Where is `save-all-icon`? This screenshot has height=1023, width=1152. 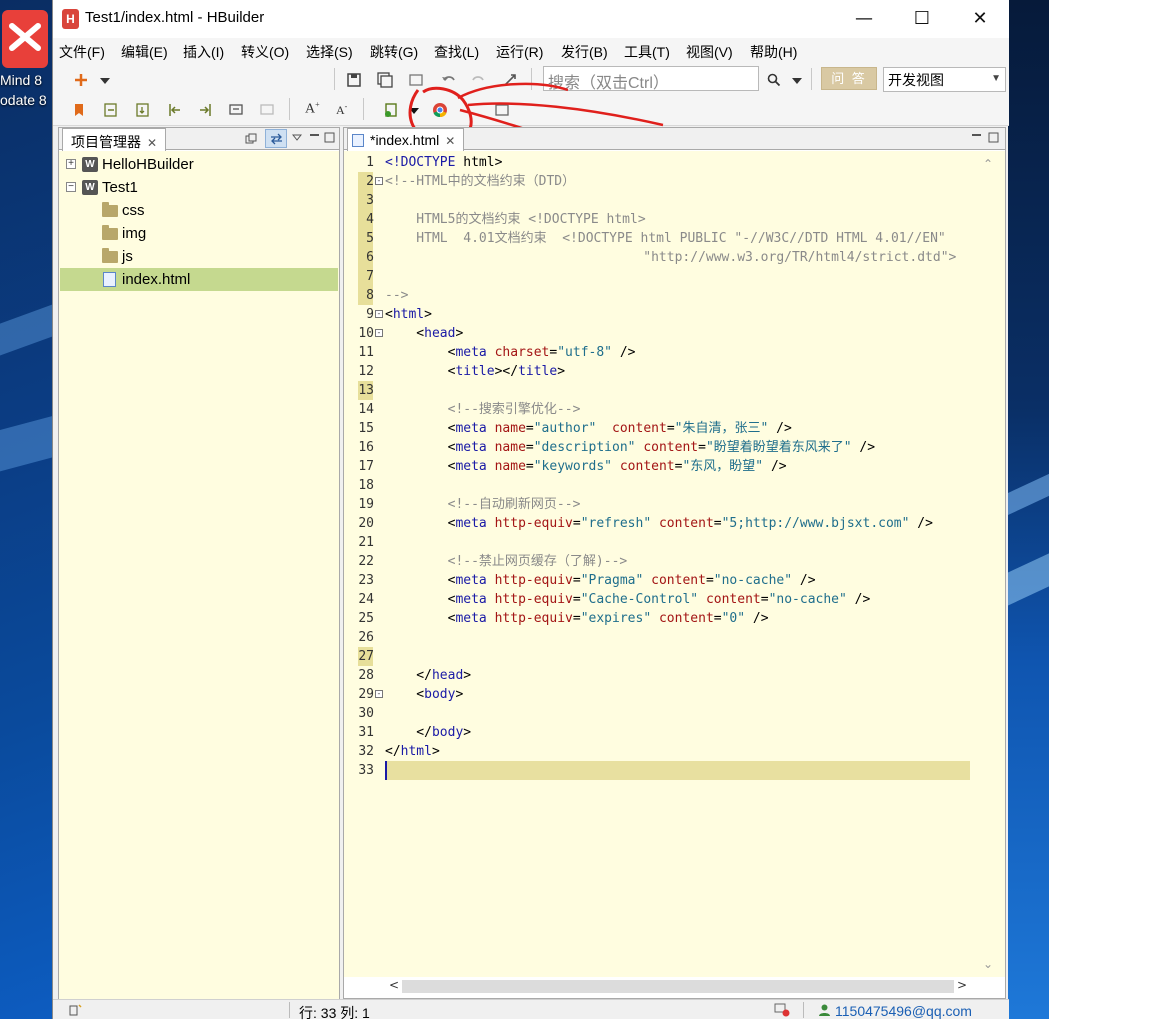 save-all-icon is located at coordinates (385, 80).